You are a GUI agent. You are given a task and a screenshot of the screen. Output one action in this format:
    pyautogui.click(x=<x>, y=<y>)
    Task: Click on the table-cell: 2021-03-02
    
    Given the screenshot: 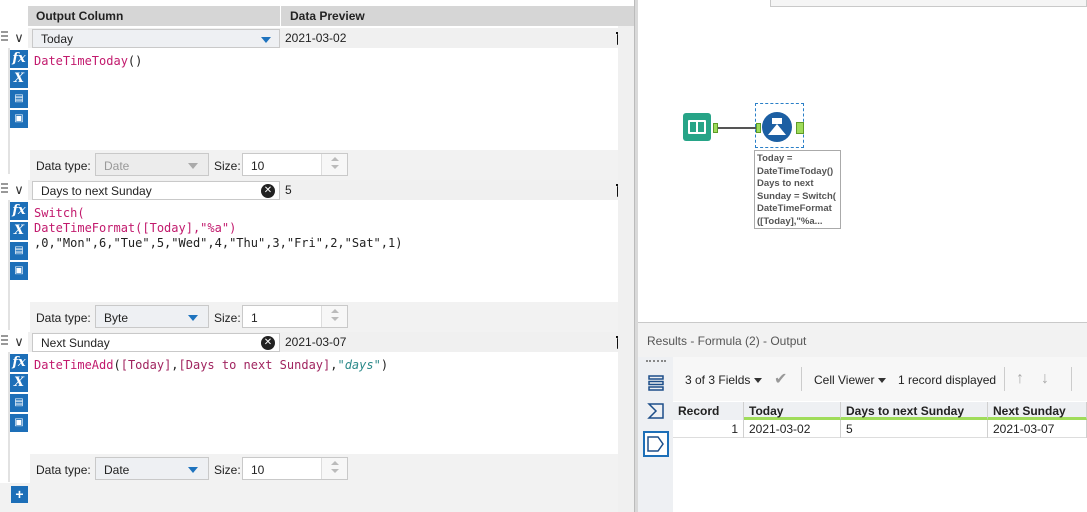 What is the action you would take?
    pyautogui.click(x=792, y=429)
    